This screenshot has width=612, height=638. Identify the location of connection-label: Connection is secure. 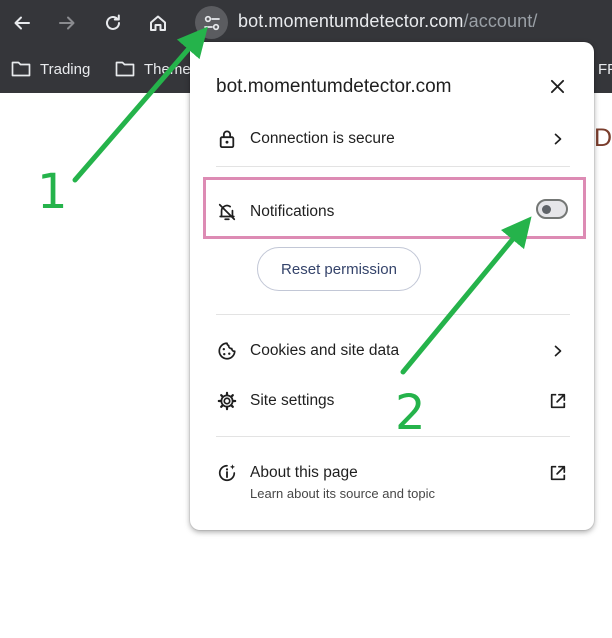
(322, 138).